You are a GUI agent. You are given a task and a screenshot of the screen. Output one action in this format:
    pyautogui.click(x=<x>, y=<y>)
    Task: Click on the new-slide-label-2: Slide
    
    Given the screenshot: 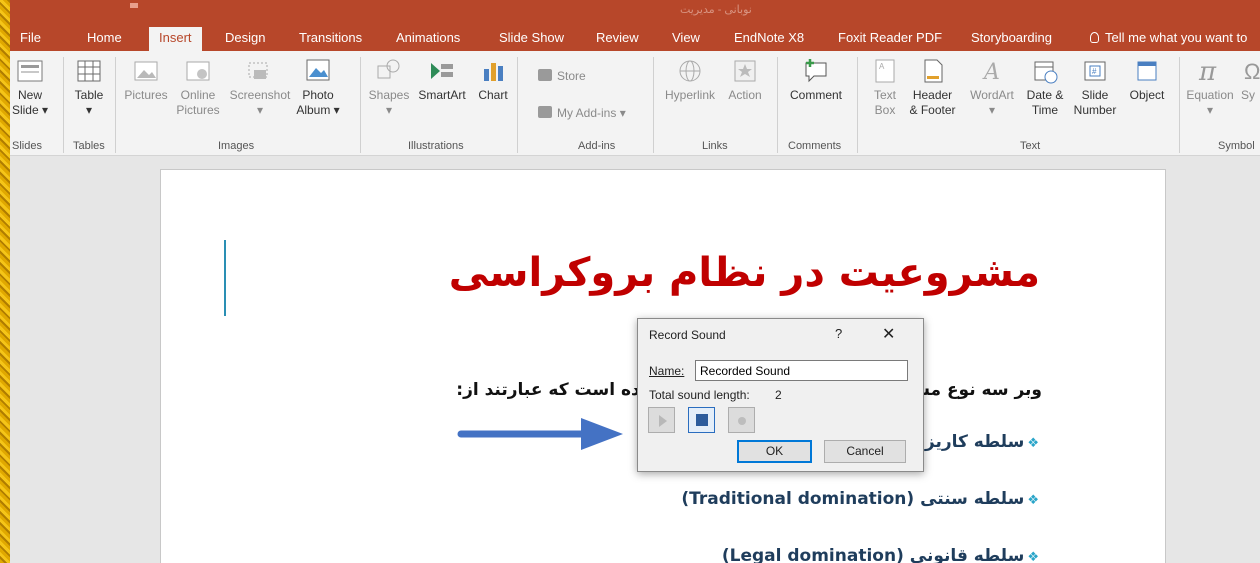 What is the action you would take?
    pyautogui.click(x=25, y=110)
    